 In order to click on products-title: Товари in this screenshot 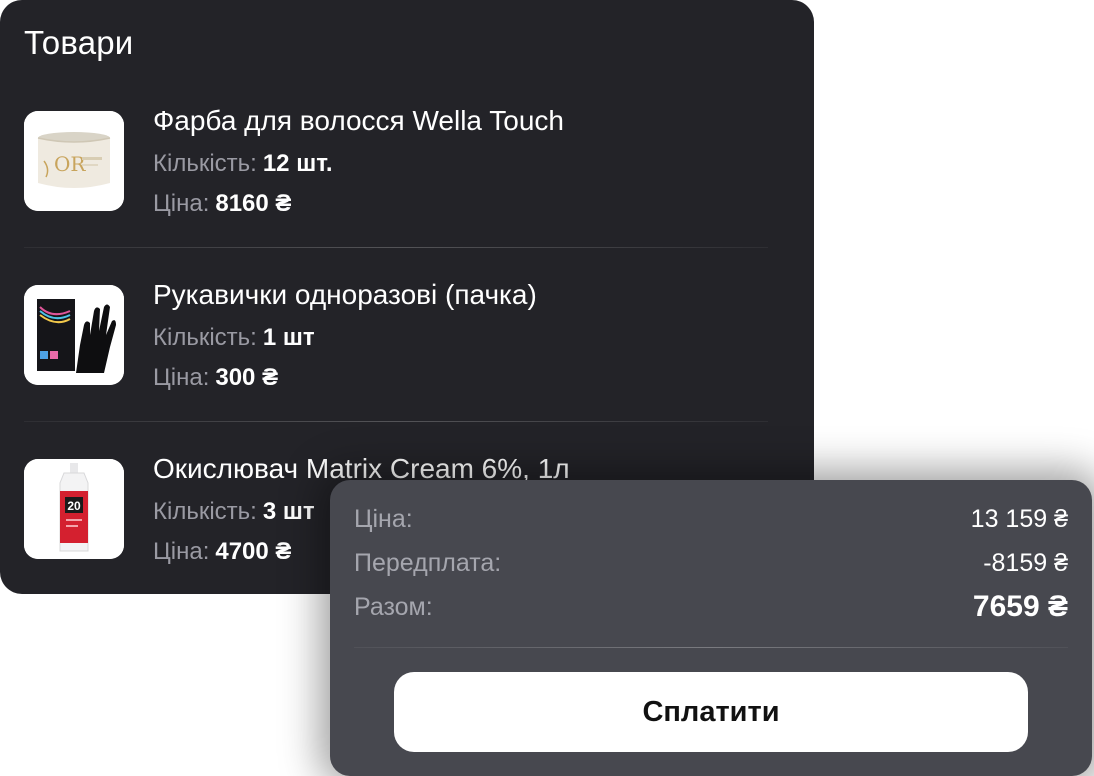, I will do `click(79, 42)`.